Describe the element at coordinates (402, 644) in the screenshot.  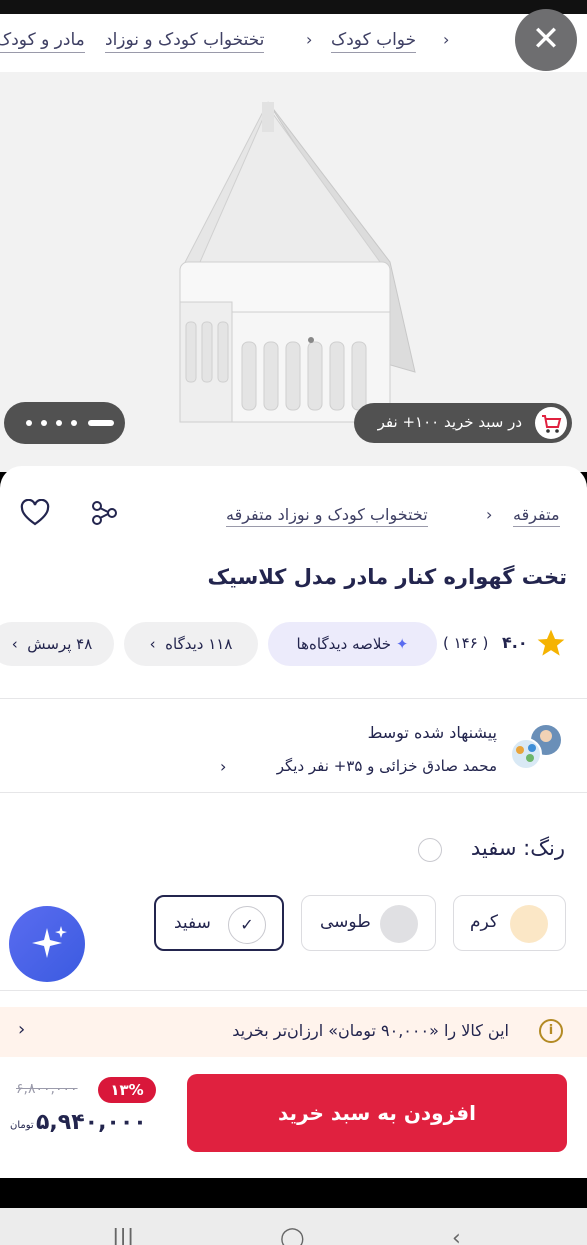
I see `sparkle-icon: ✦` at that location.